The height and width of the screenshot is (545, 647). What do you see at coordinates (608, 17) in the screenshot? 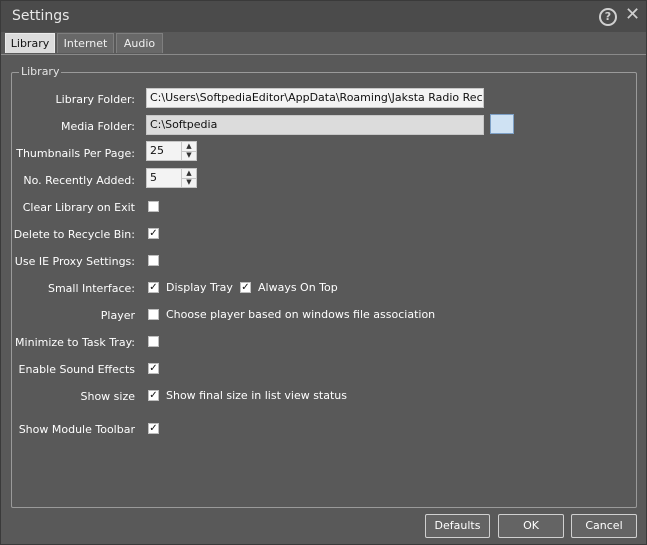
I see `help-icon: ?` at bounding box center [608, 17].